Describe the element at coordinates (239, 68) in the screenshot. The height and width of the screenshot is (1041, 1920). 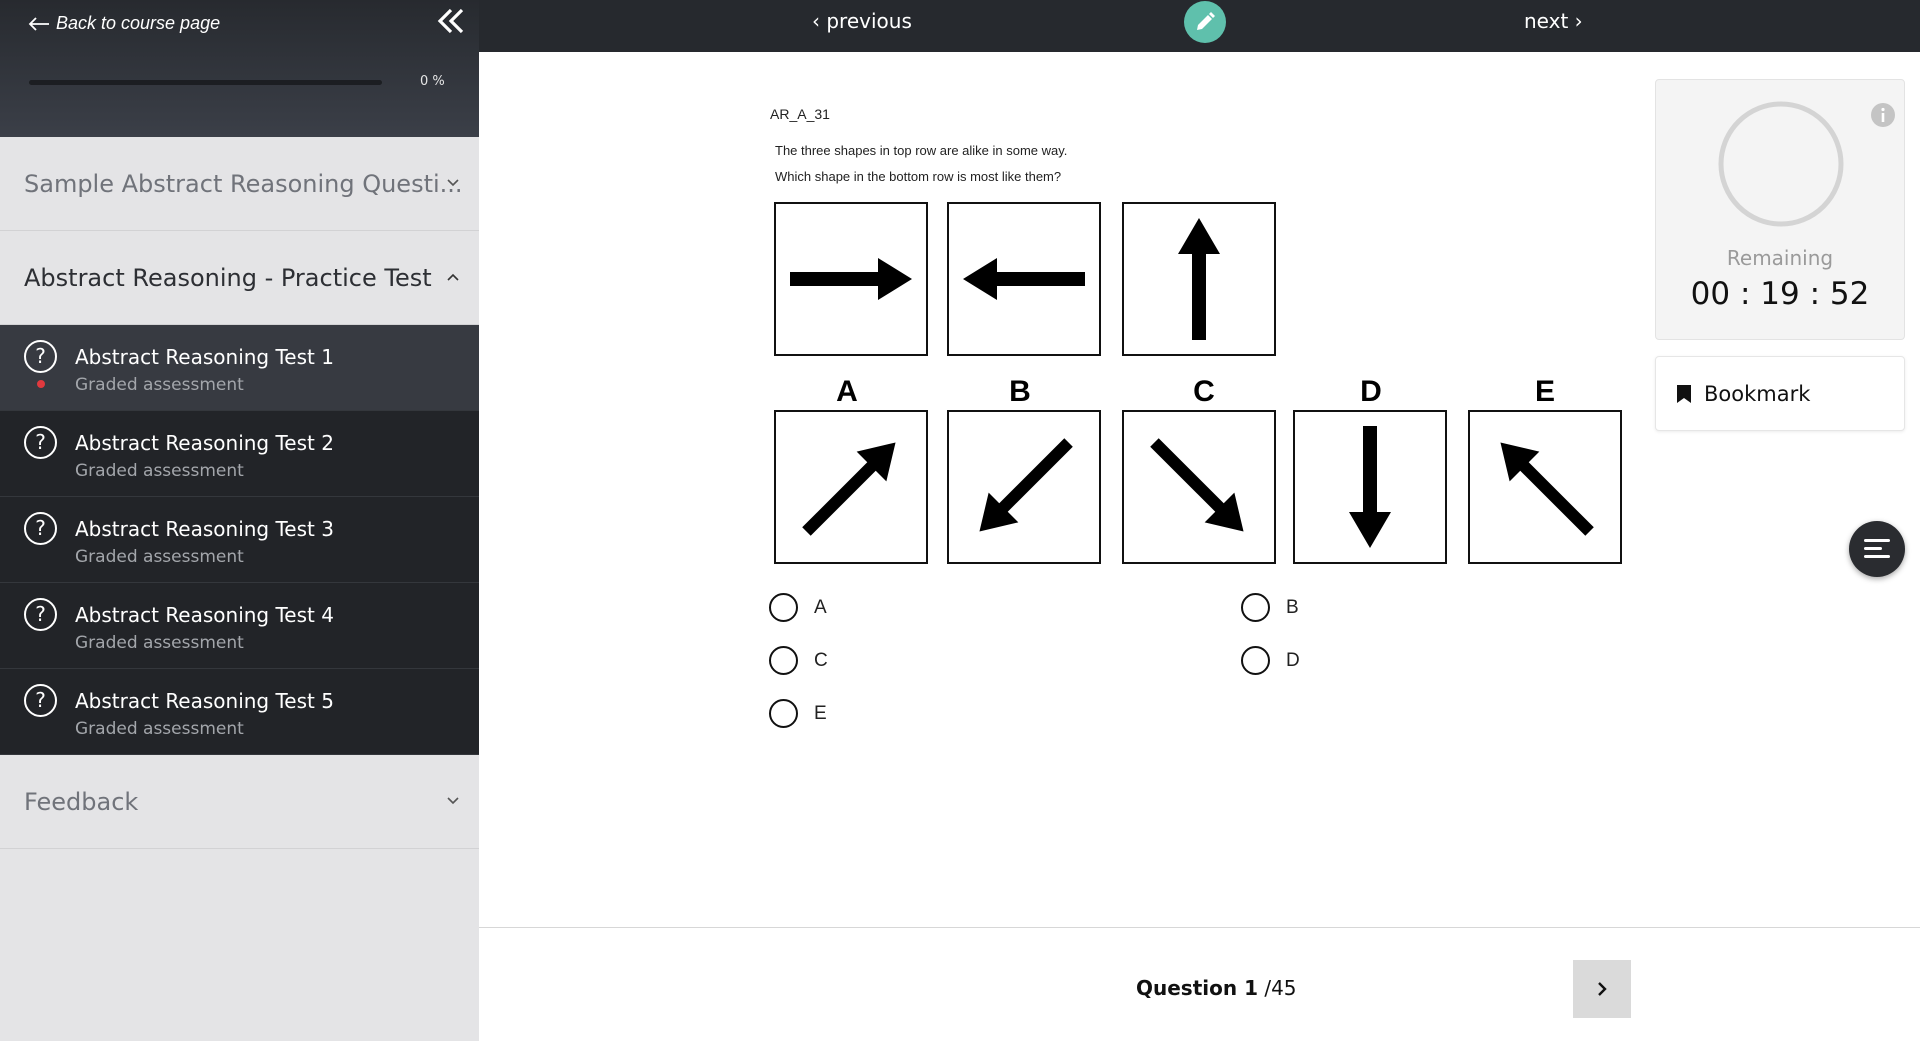
I see `sidebar-header: Back to course page 0 %` at that location.